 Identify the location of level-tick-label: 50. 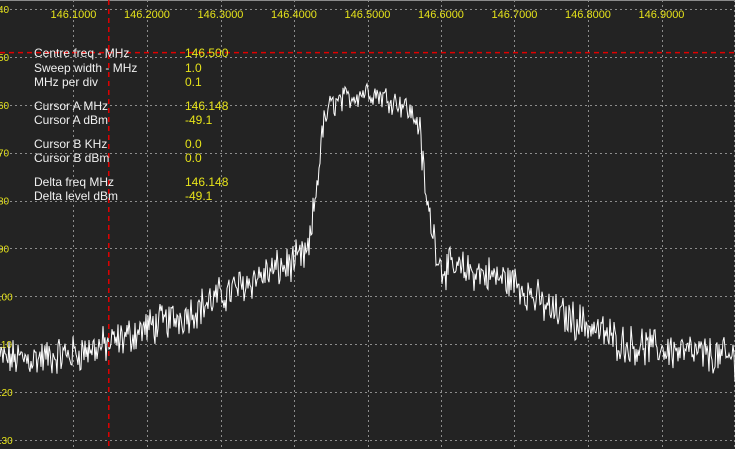
(5, 58).